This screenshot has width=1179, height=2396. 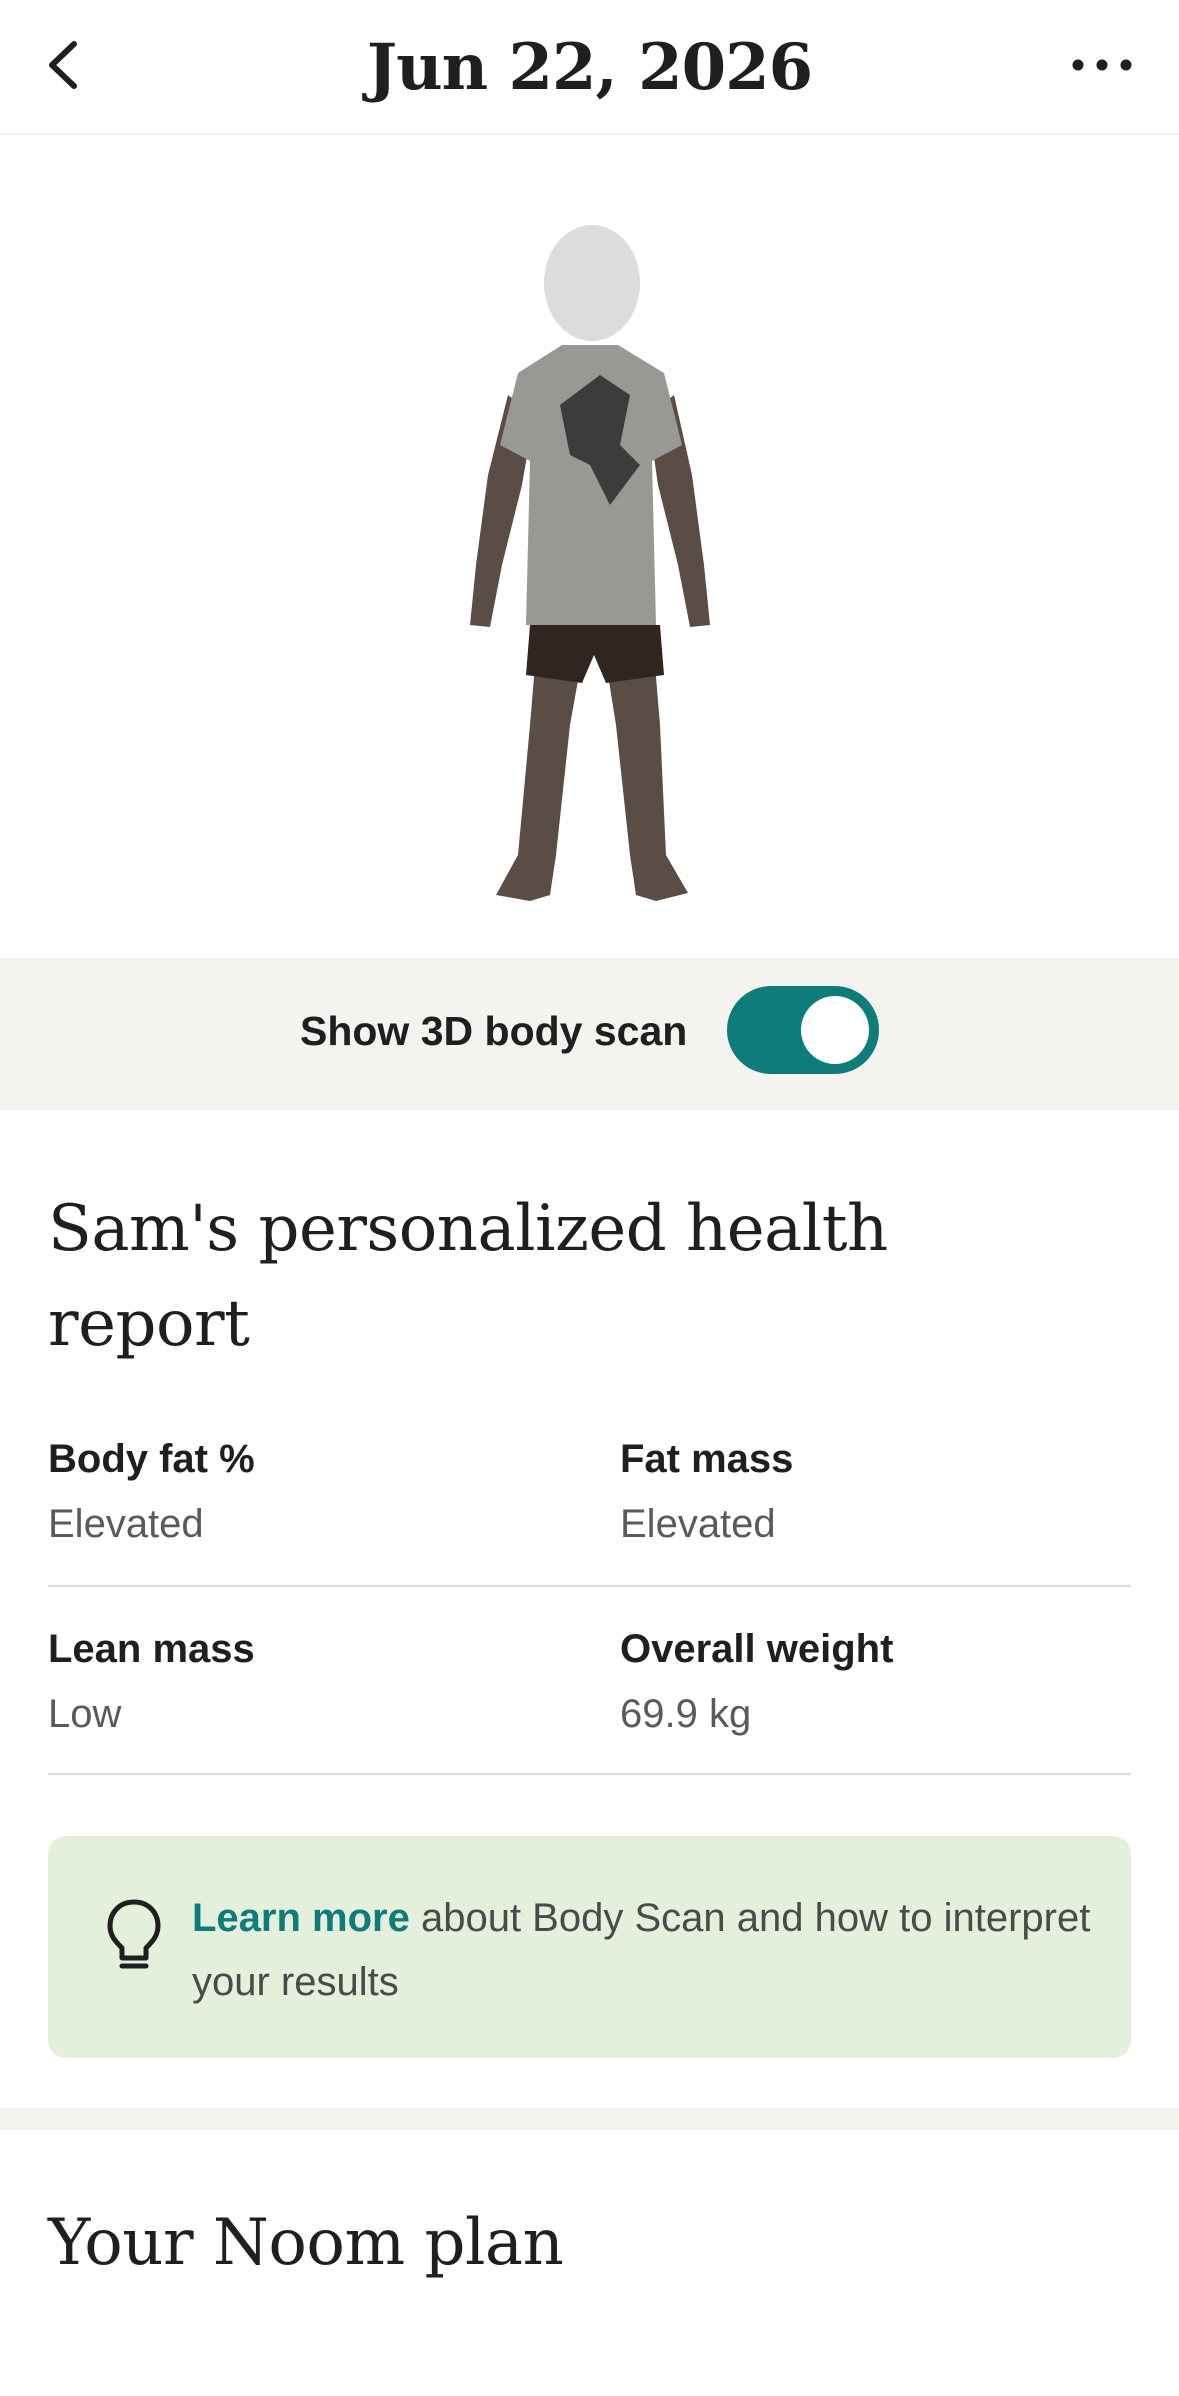 I want to click on metric-label: Body fat %, so click(x=151, y=1459).